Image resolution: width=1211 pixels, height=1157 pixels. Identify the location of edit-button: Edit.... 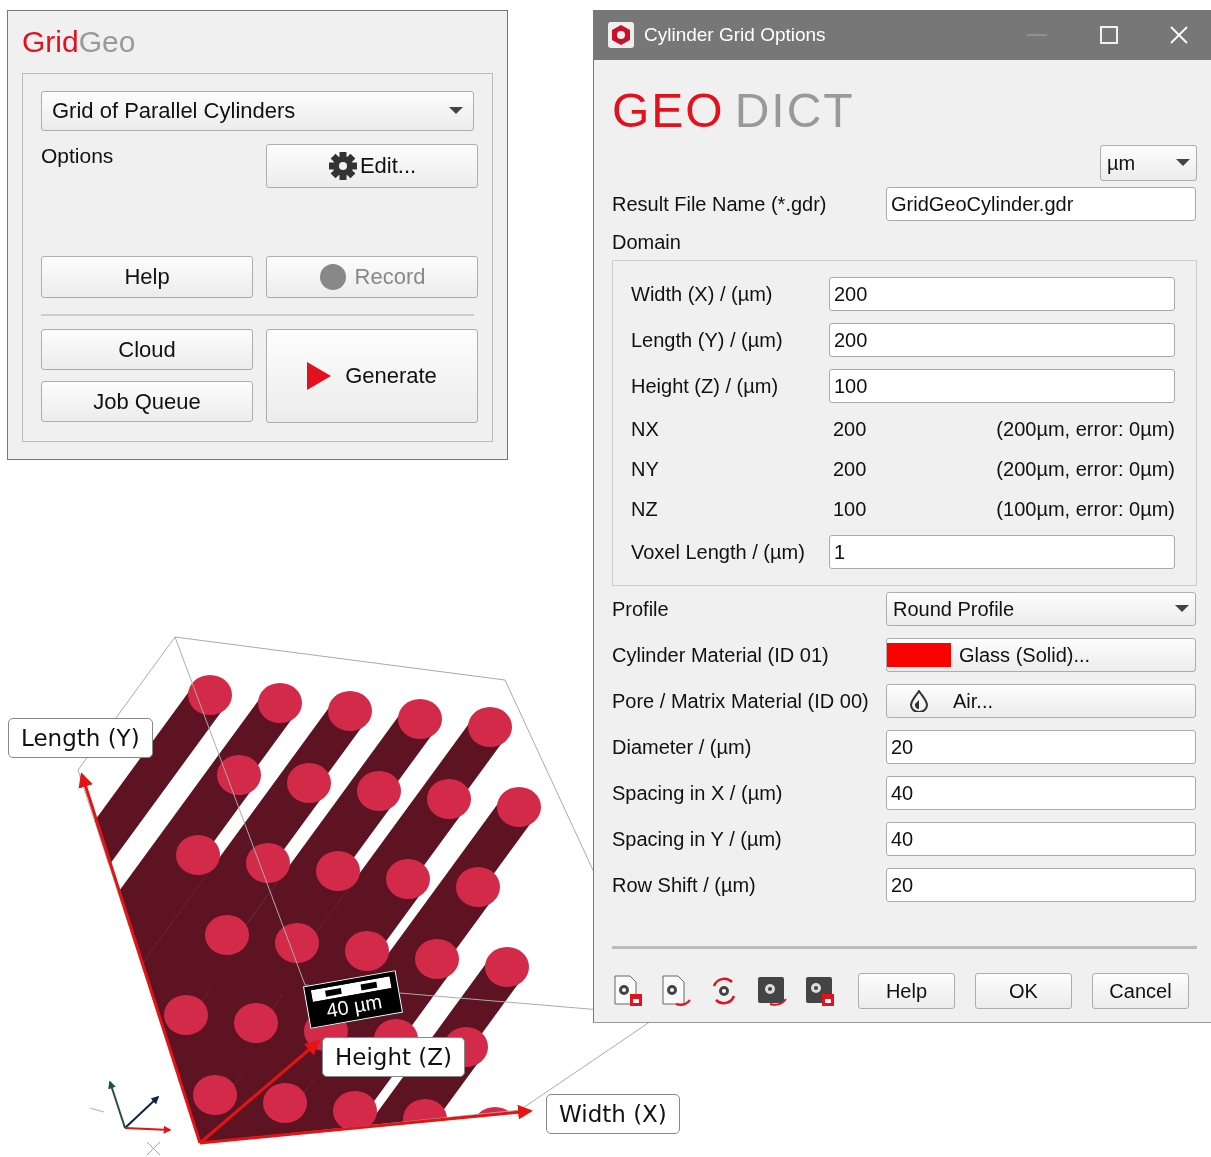
(372, 166).